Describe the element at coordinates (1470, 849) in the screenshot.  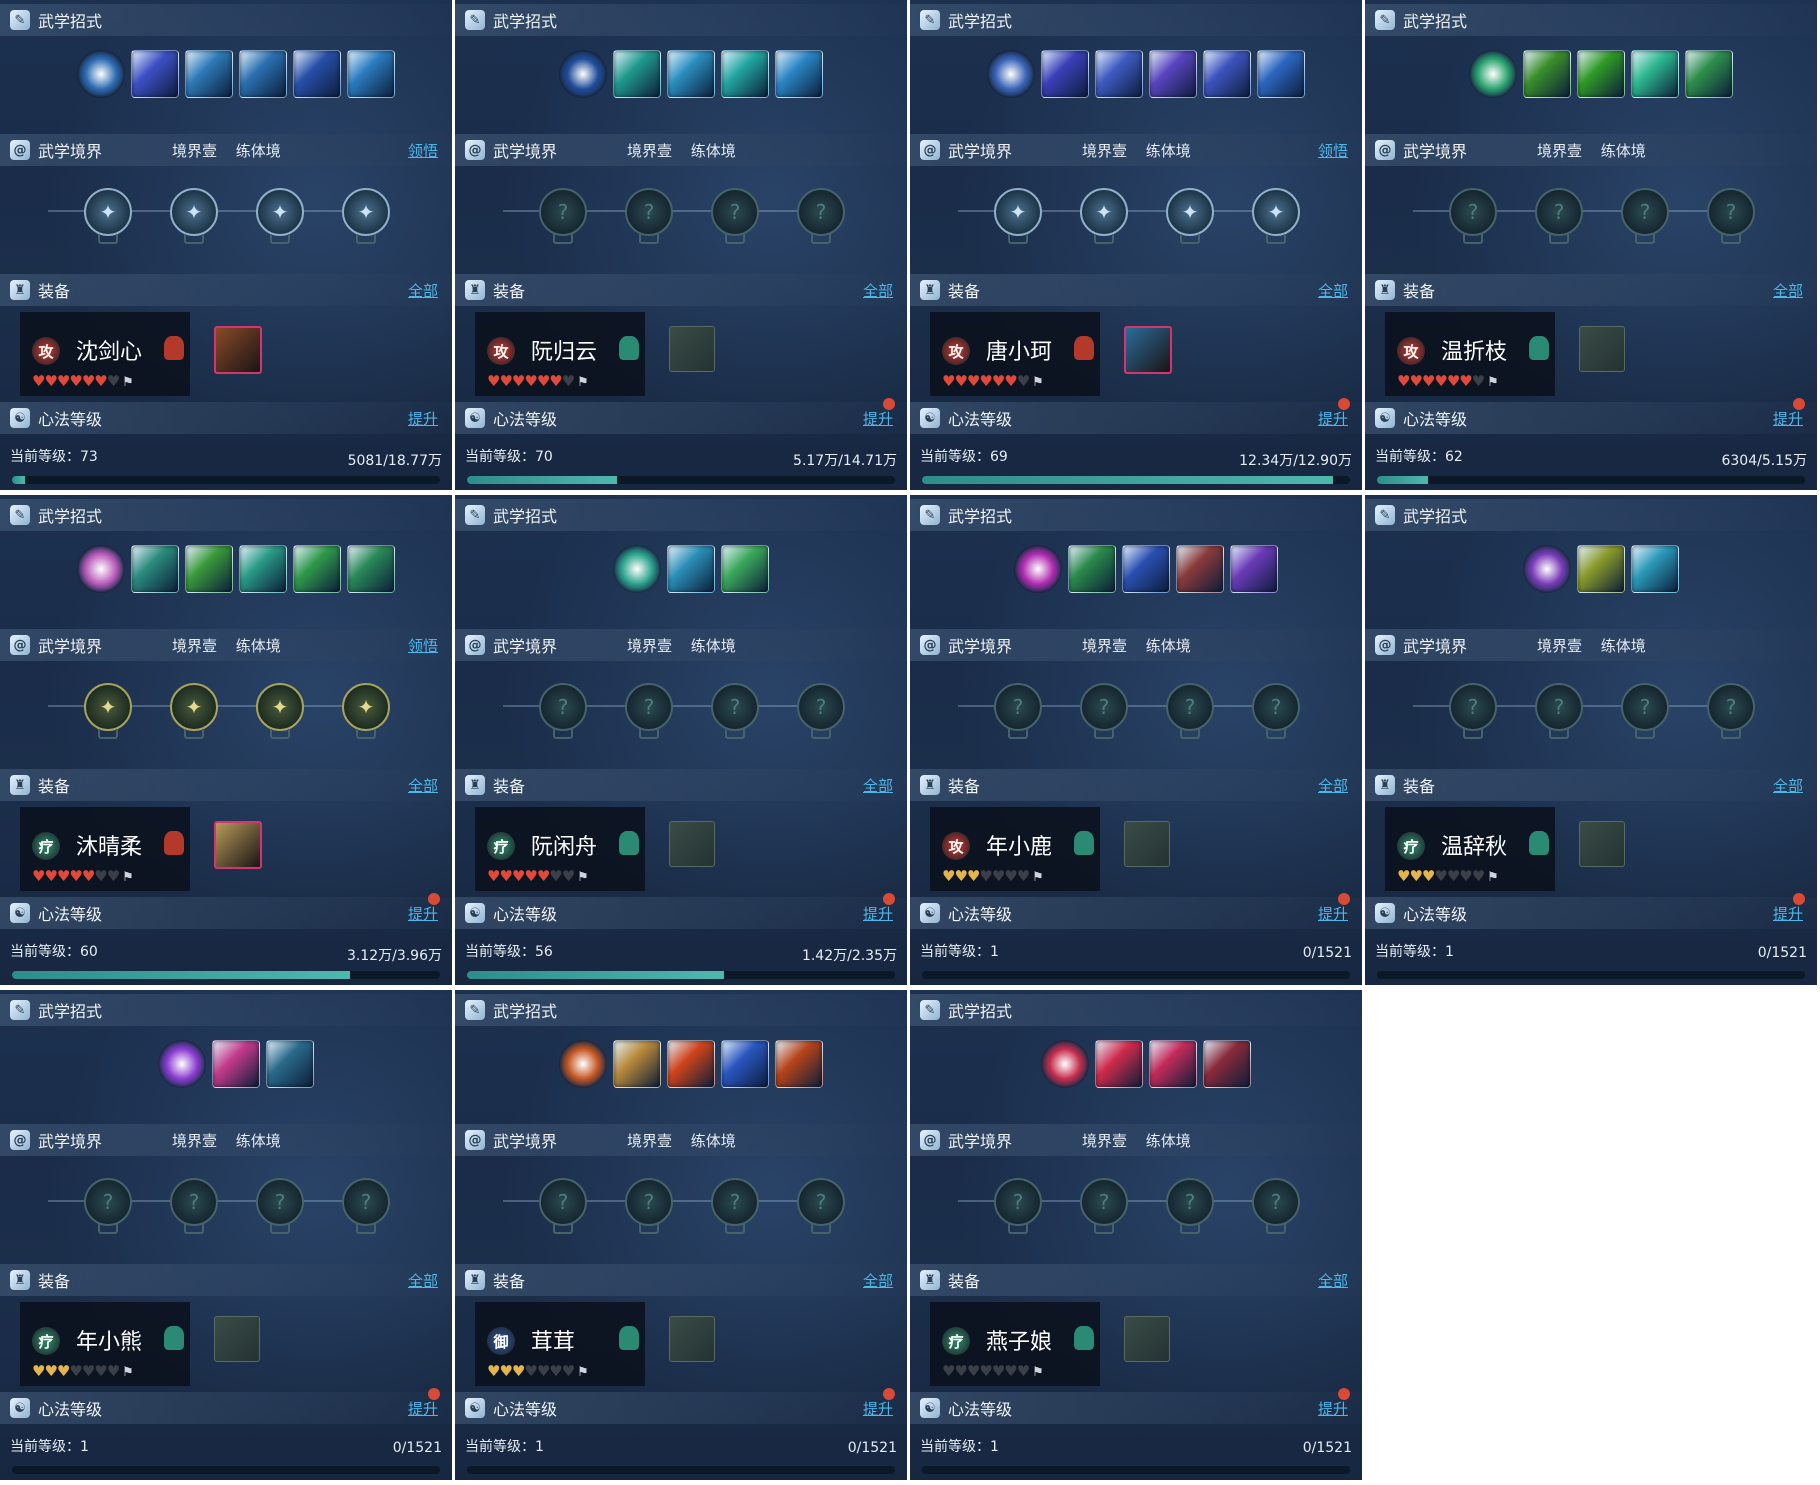
I see `character-card: 疗 温辞秋 ♥♥♥♥♥♥♥ ⚑` at that location.